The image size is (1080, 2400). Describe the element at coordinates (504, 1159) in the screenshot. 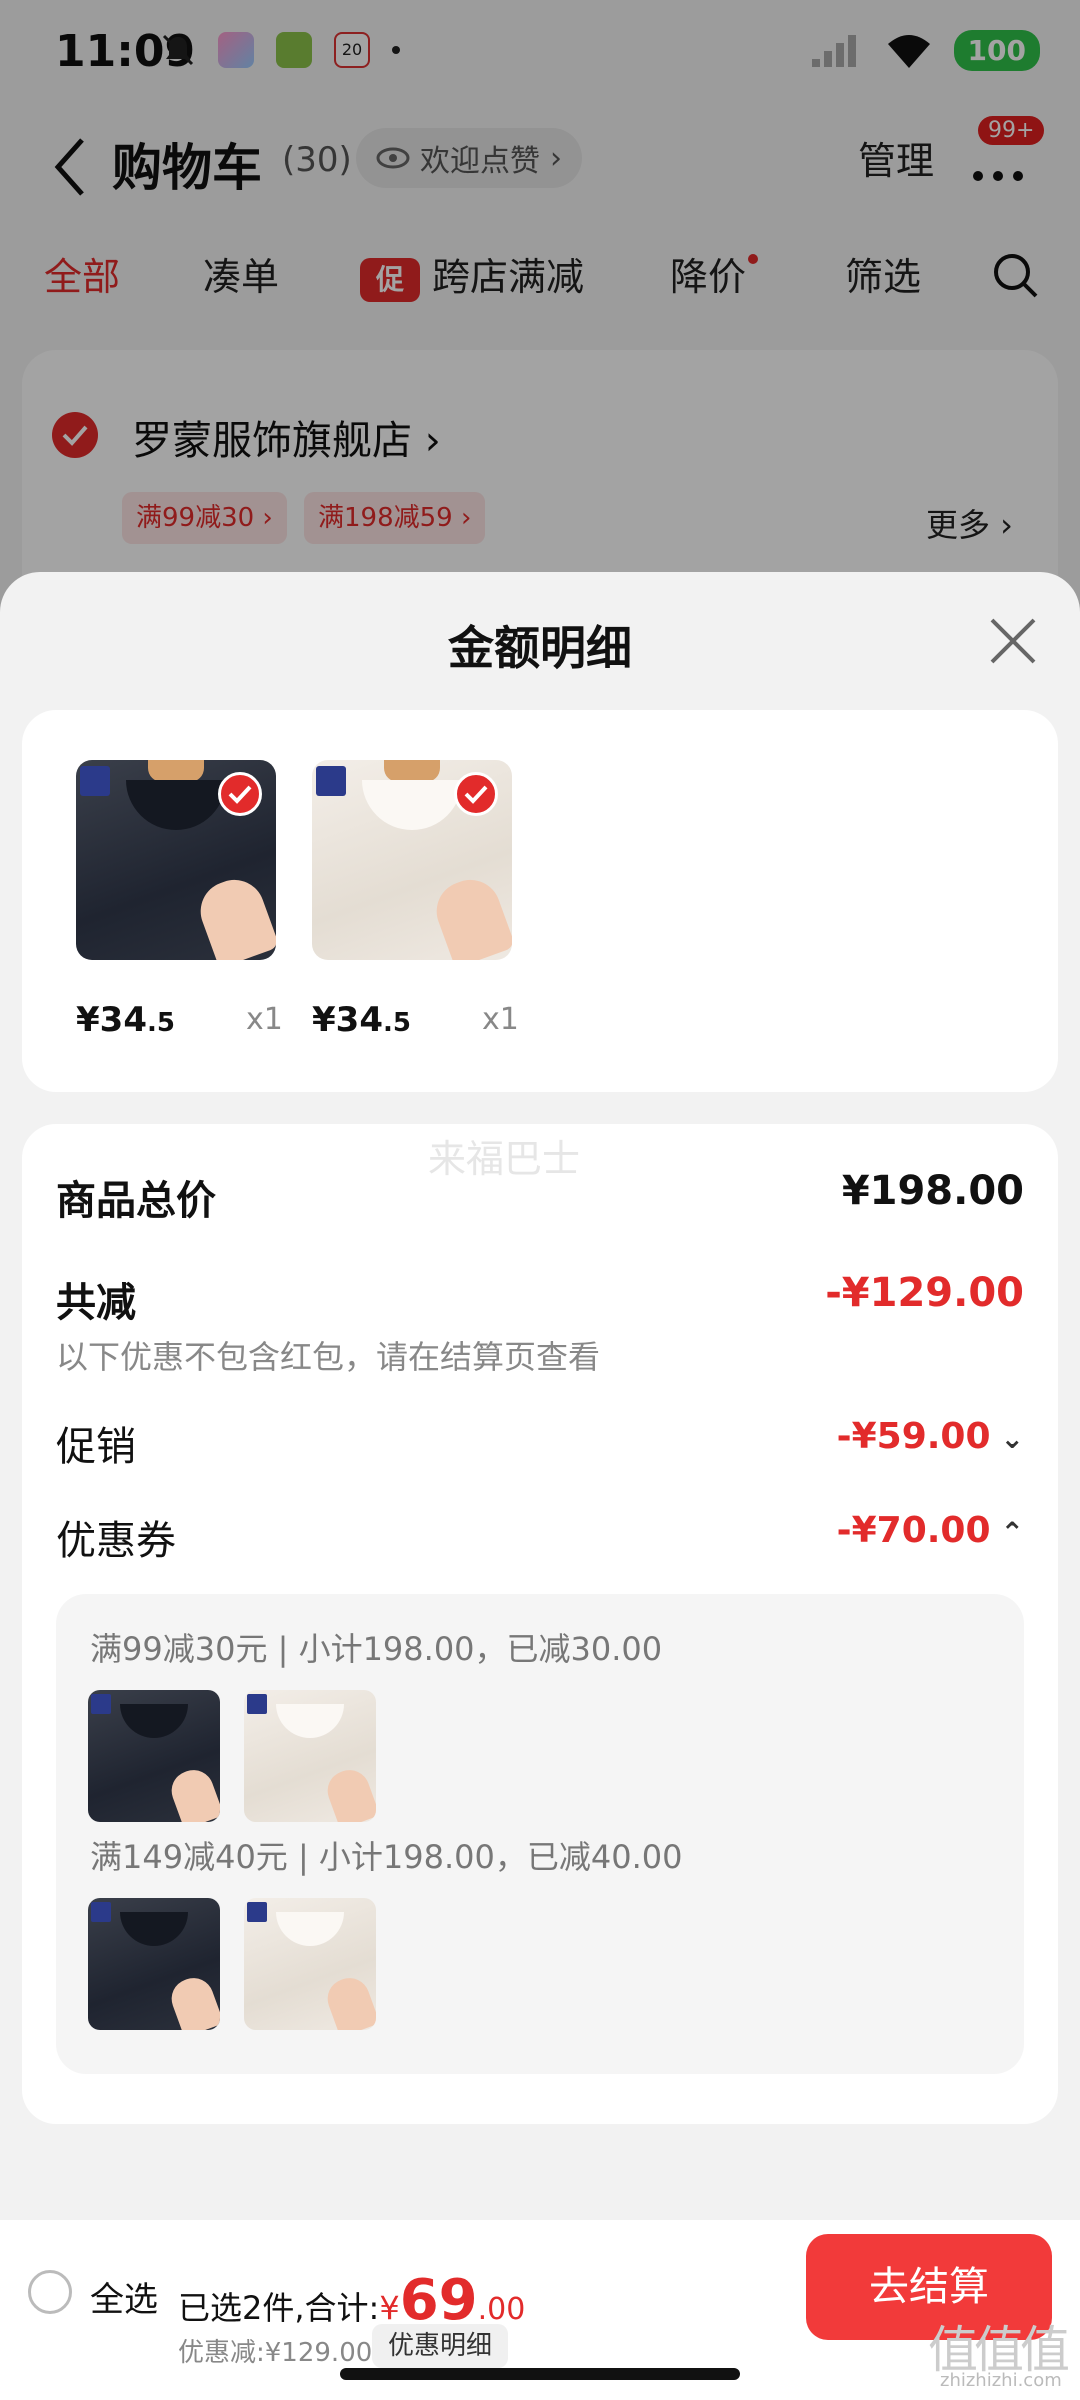

I see `watermark-text: 来福巴士` at that location.